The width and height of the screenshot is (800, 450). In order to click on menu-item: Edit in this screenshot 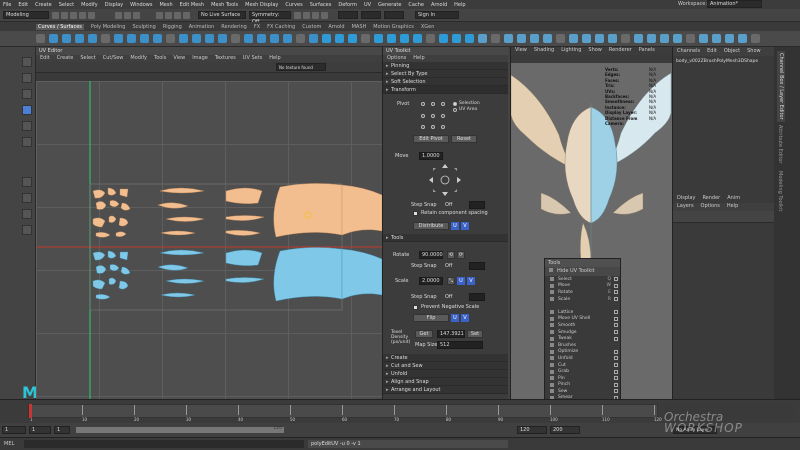, I will do `click(23, 5)`.